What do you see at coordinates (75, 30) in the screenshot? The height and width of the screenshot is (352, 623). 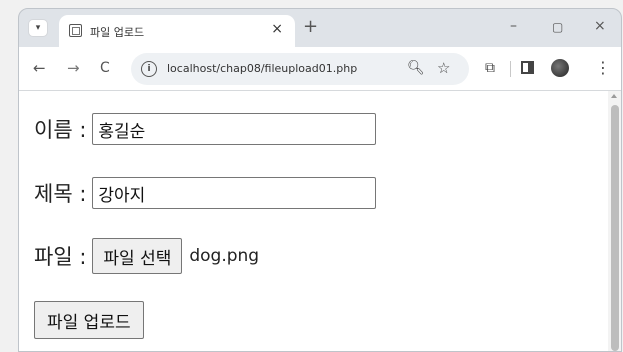 I see `favicon-icon` at bounding box center [75, 30].